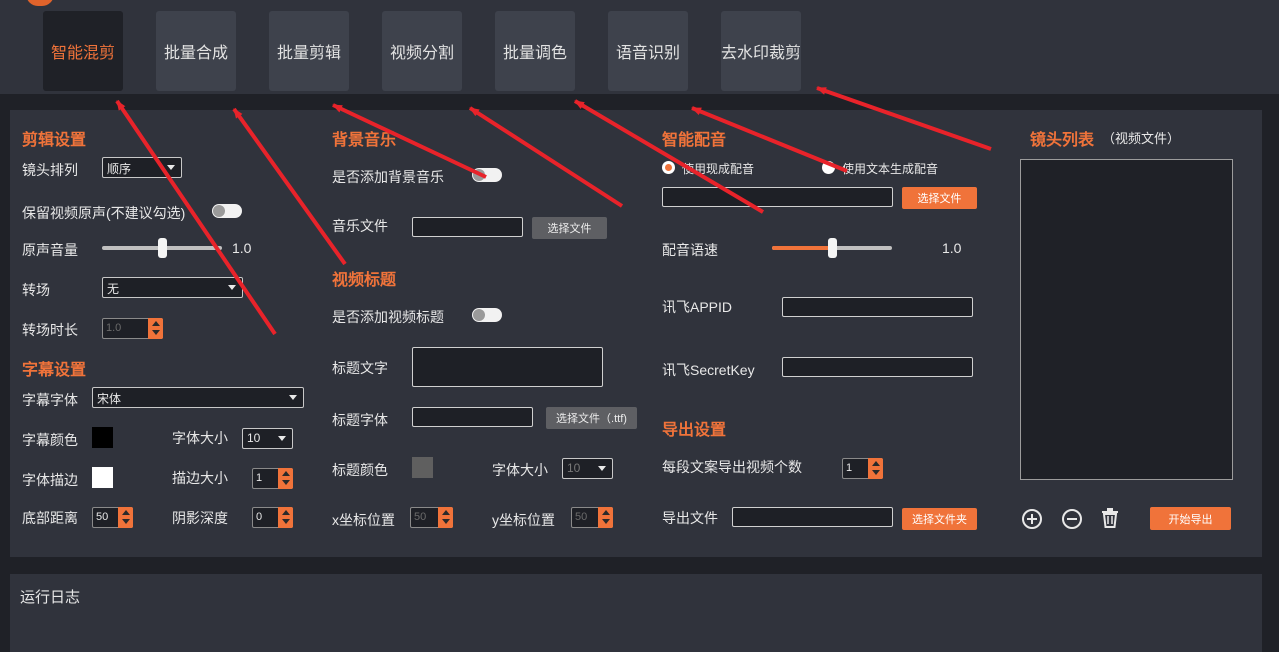 Image resolution: width=1279 pixels, height=652 pixels. Describe the element at coordinates (802, 248) in the screenshot. I see `speech-speed-slider-fill` at that location.